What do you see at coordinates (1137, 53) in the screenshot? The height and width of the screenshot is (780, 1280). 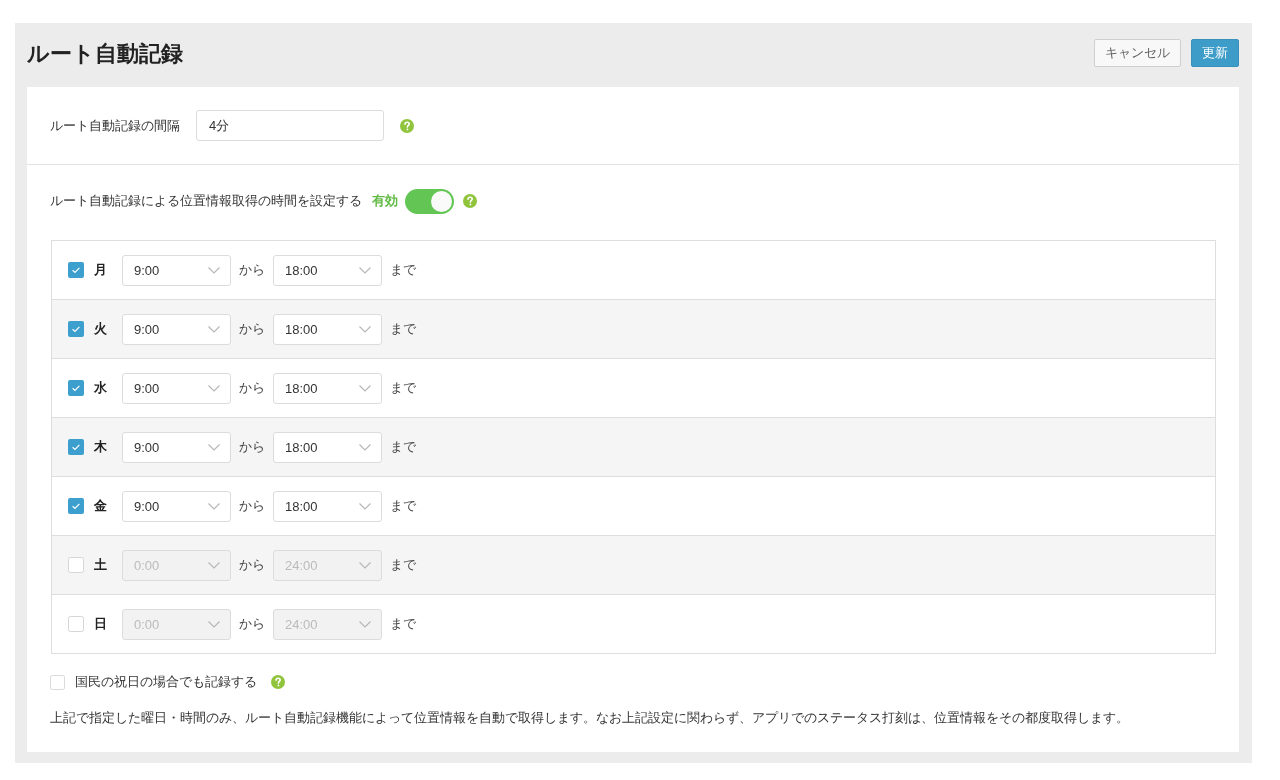 I see `cancel-button: キャンセル` at bounding box center [1137, 53].